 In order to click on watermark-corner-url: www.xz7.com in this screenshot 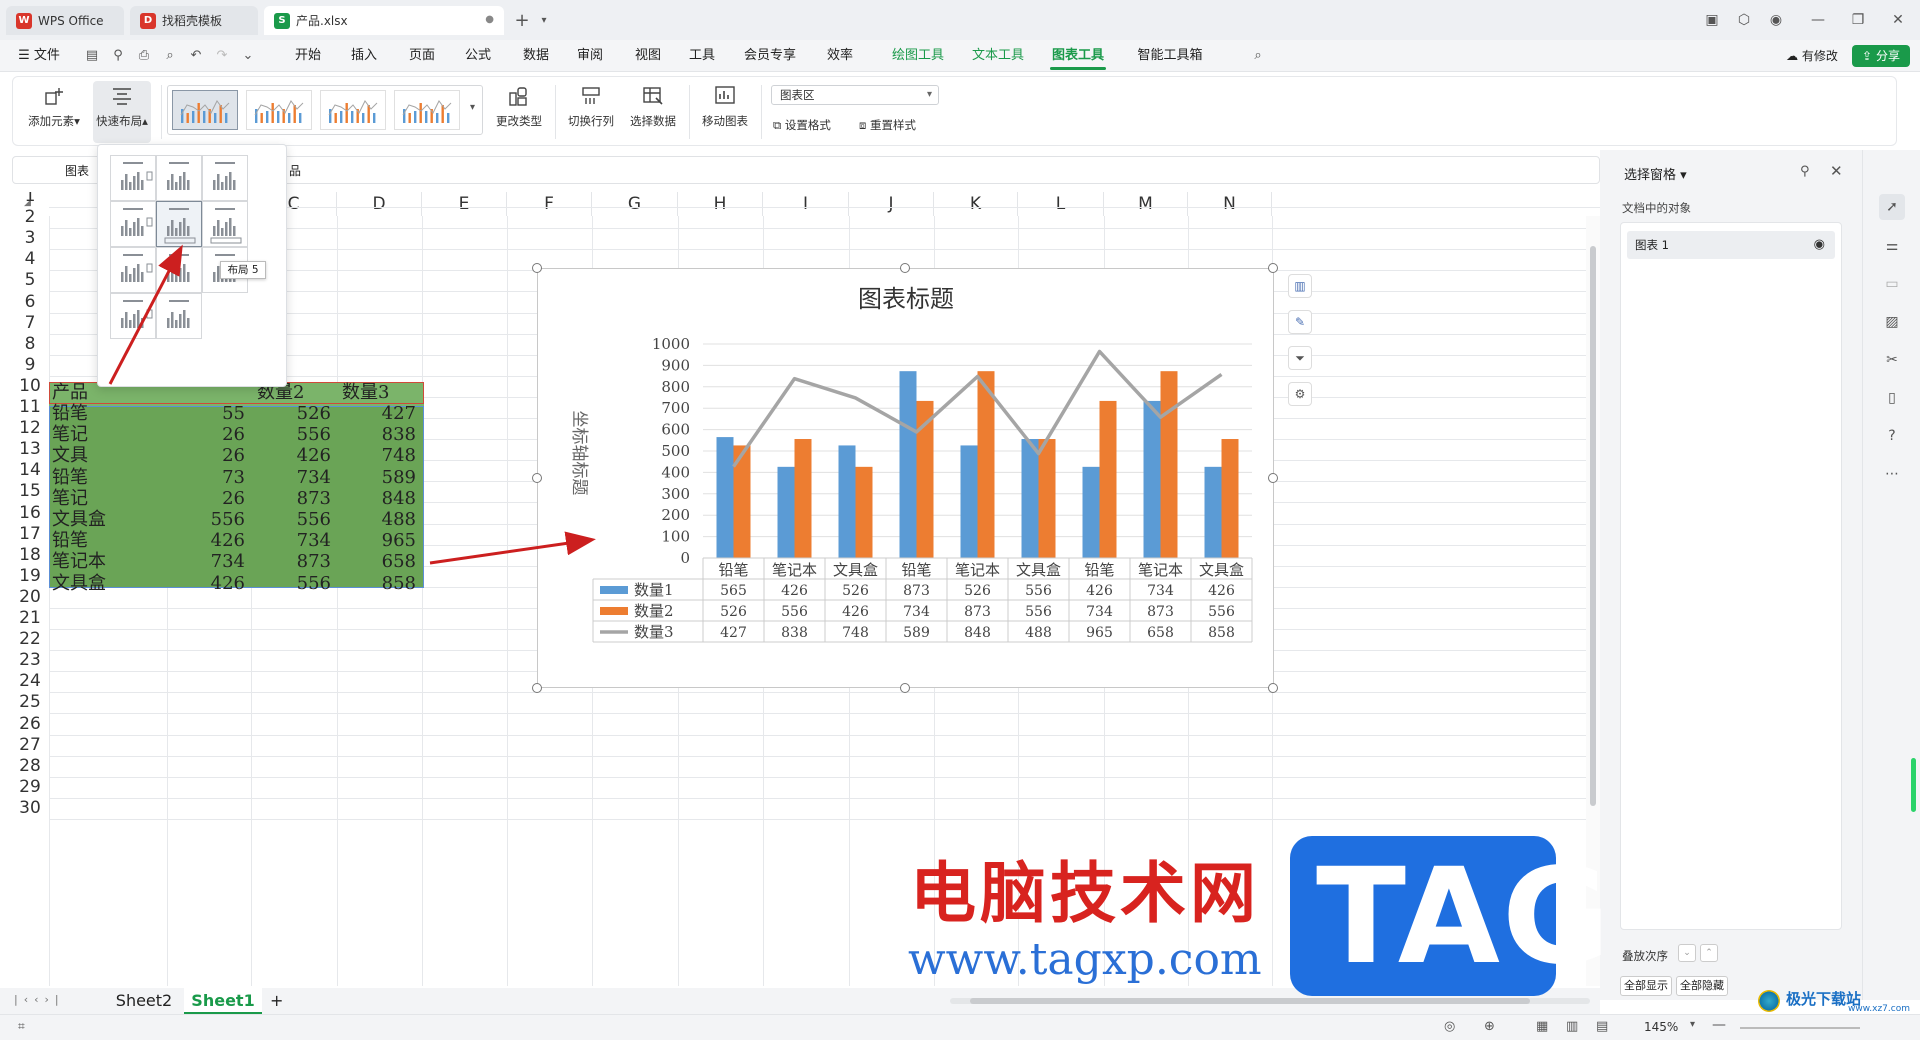, I will do `click(1879, 1009)`.